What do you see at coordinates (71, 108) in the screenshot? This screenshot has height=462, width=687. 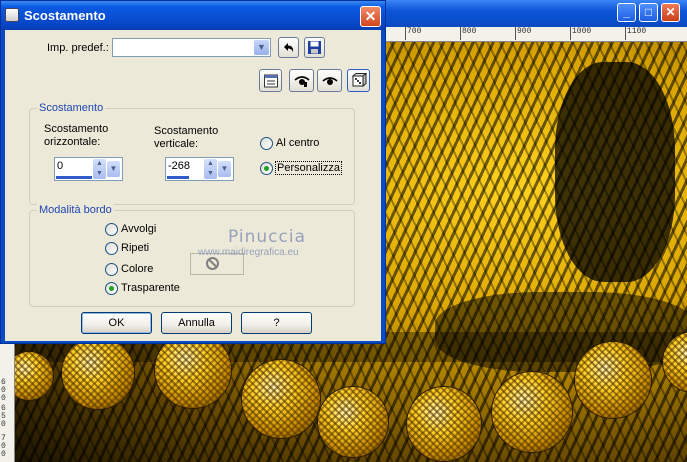 I see `offset-group-title: Scostamento` at bounding box center [71, 108].